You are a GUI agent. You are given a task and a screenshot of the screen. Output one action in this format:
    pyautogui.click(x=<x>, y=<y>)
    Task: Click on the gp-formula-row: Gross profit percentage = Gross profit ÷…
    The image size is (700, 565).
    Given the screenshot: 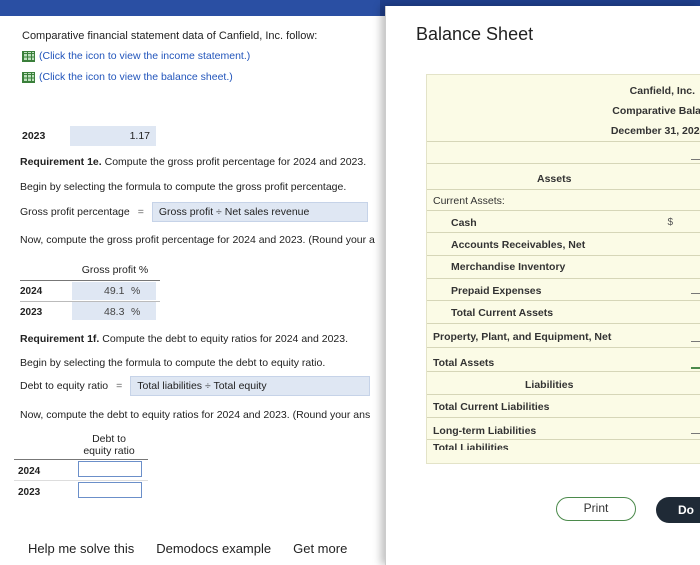 What is the action you would take?
    pyautogui.click(x=194, y=212)
    